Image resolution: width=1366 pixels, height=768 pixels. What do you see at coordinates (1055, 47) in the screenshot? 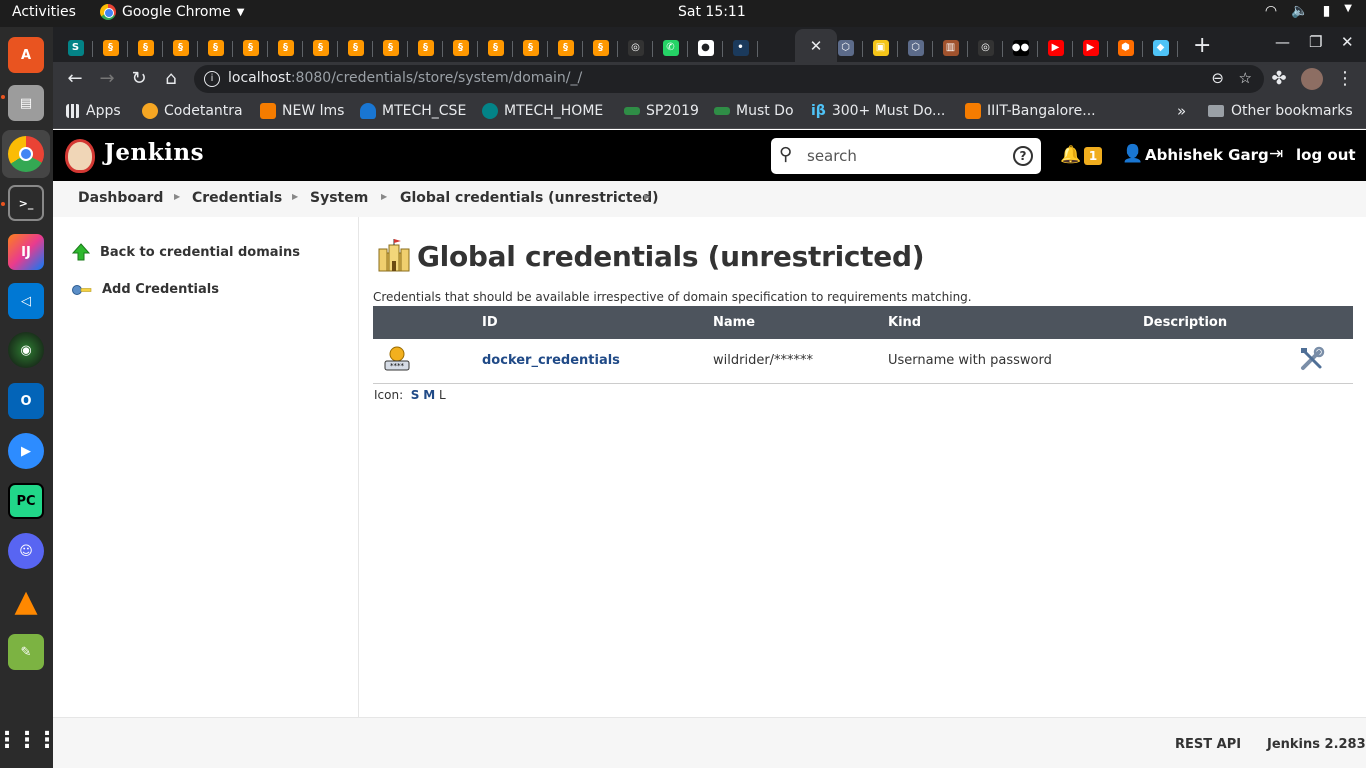
I see `browser-tab: ▶` at bounding box center [1055, 47].